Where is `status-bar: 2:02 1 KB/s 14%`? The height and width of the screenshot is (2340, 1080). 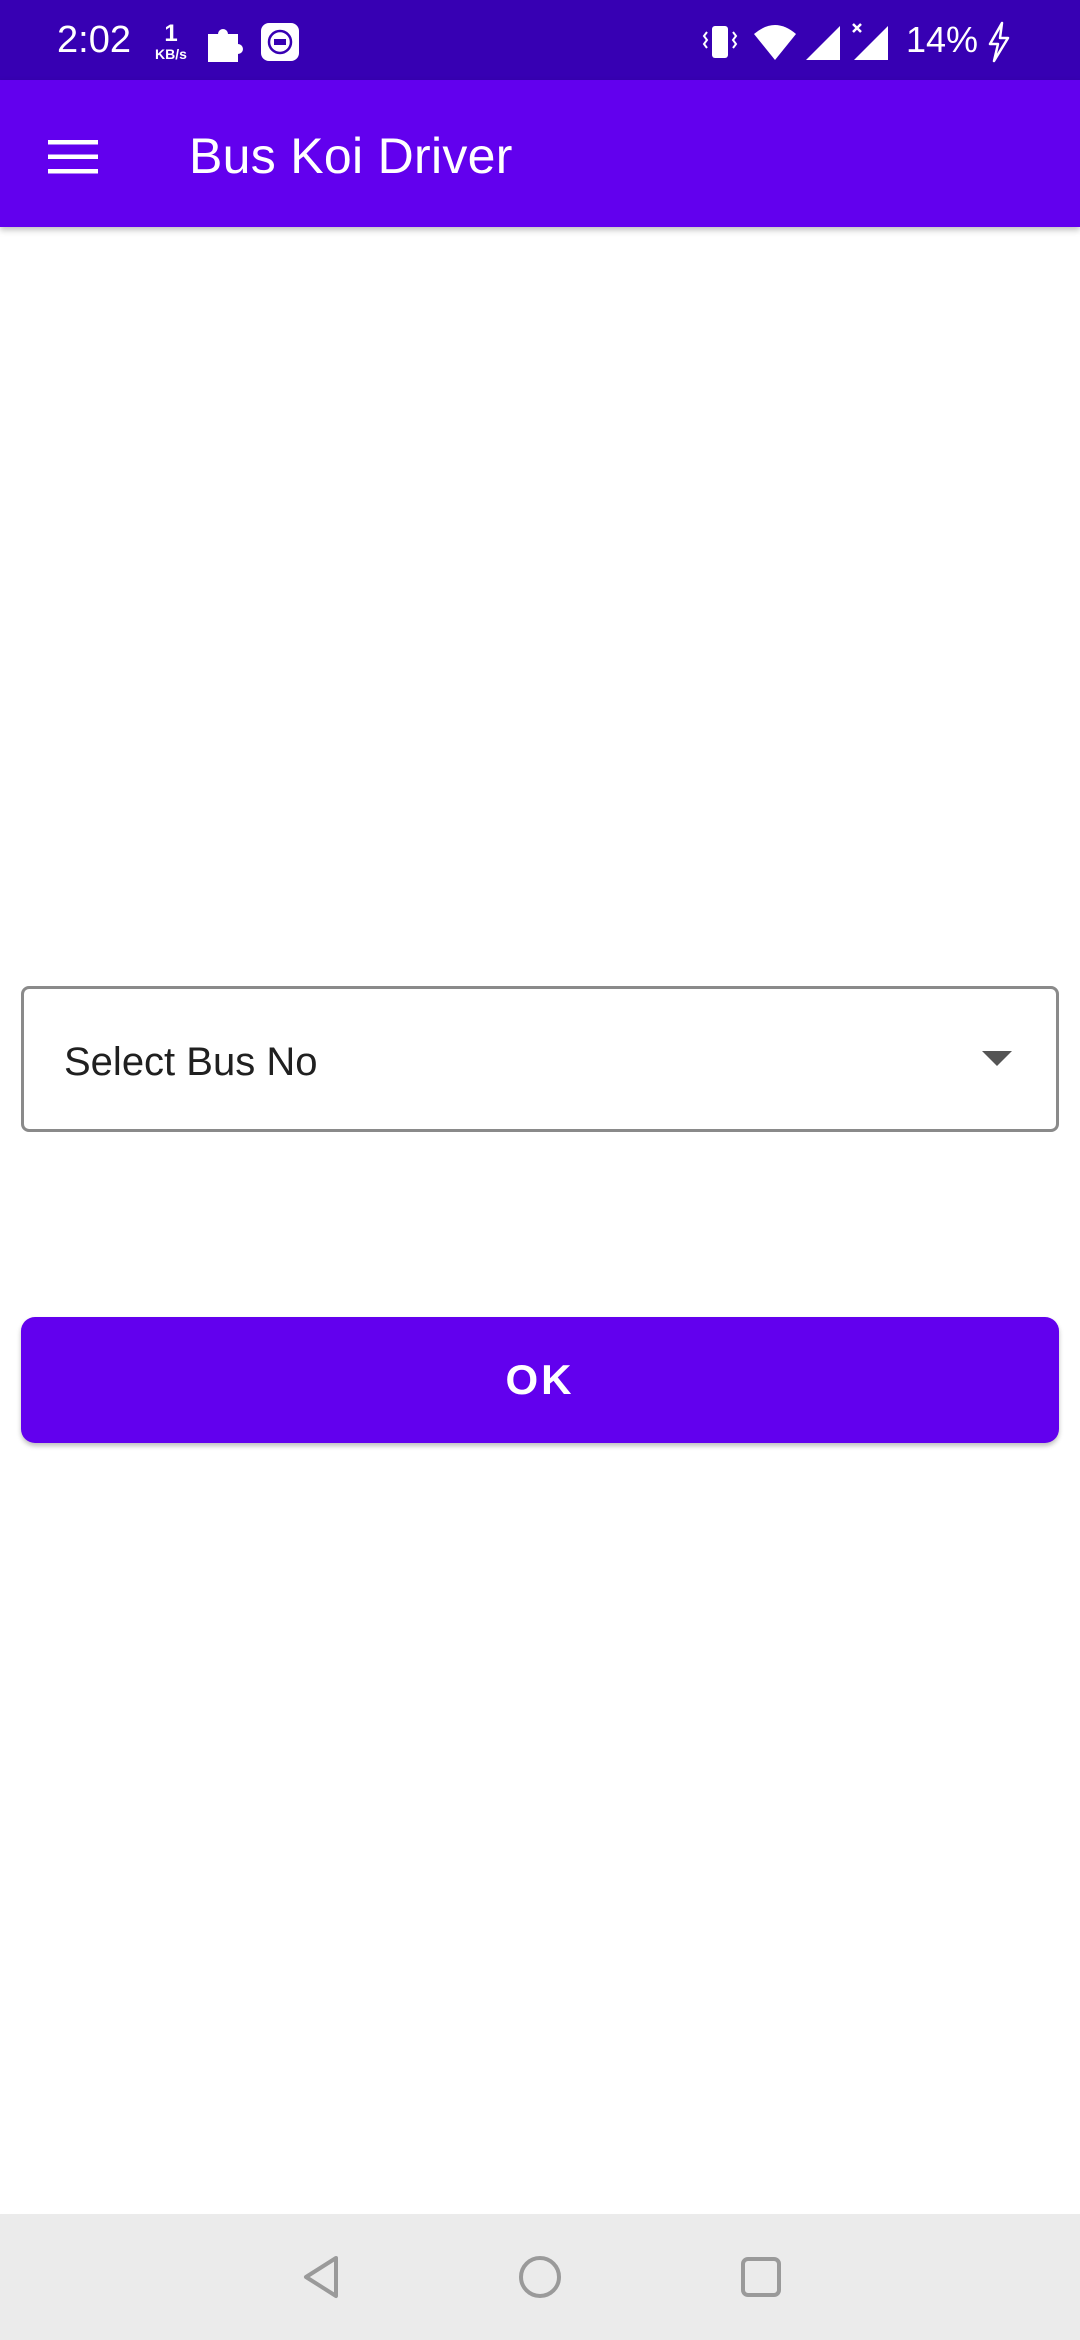 status-bar: 2:02 1 KB/s 14% is located at coordinates (540, 40).